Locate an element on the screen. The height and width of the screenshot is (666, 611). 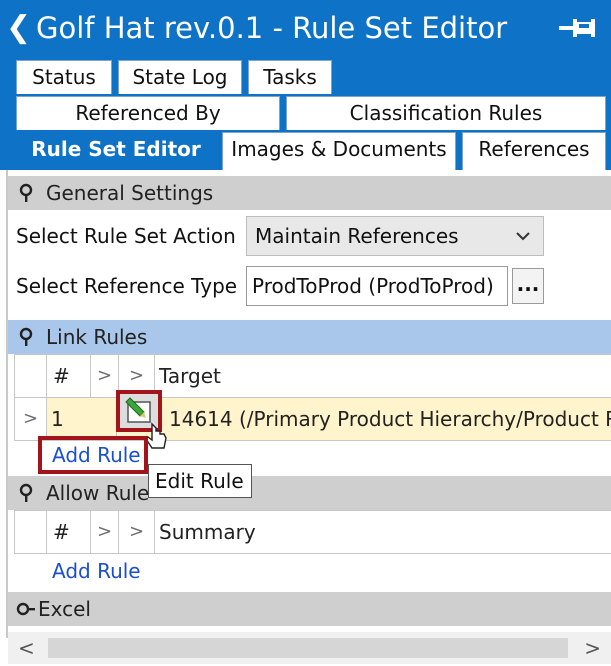
add-allow-rule-link: Add Rule is located at coordinates (96, 571).